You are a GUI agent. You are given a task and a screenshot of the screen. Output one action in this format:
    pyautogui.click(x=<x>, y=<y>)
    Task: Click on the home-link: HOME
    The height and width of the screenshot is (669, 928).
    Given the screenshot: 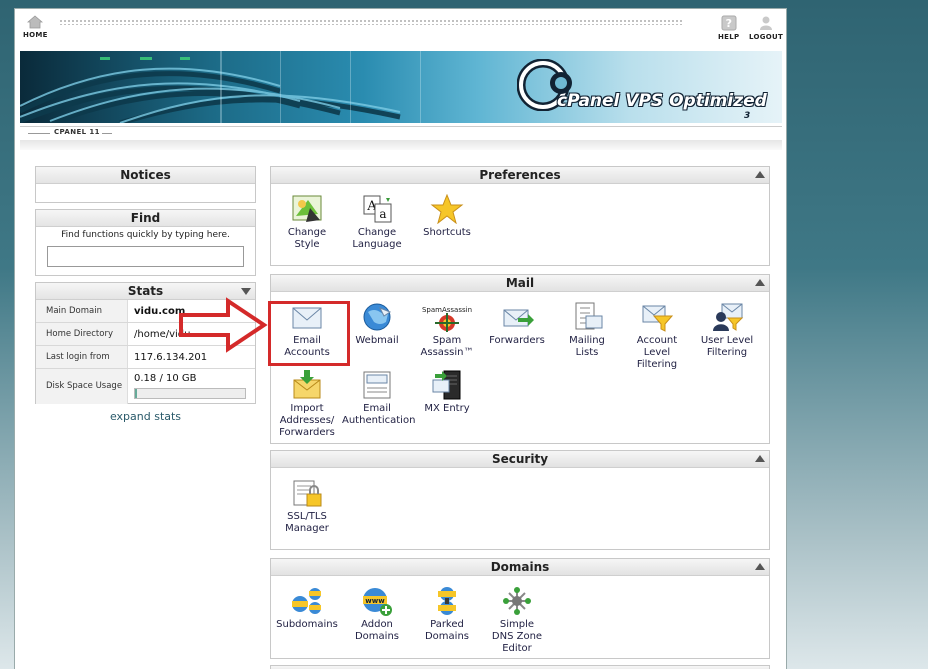 What is the action you would take?
    pyautogui.click(x=35, y=27)
    